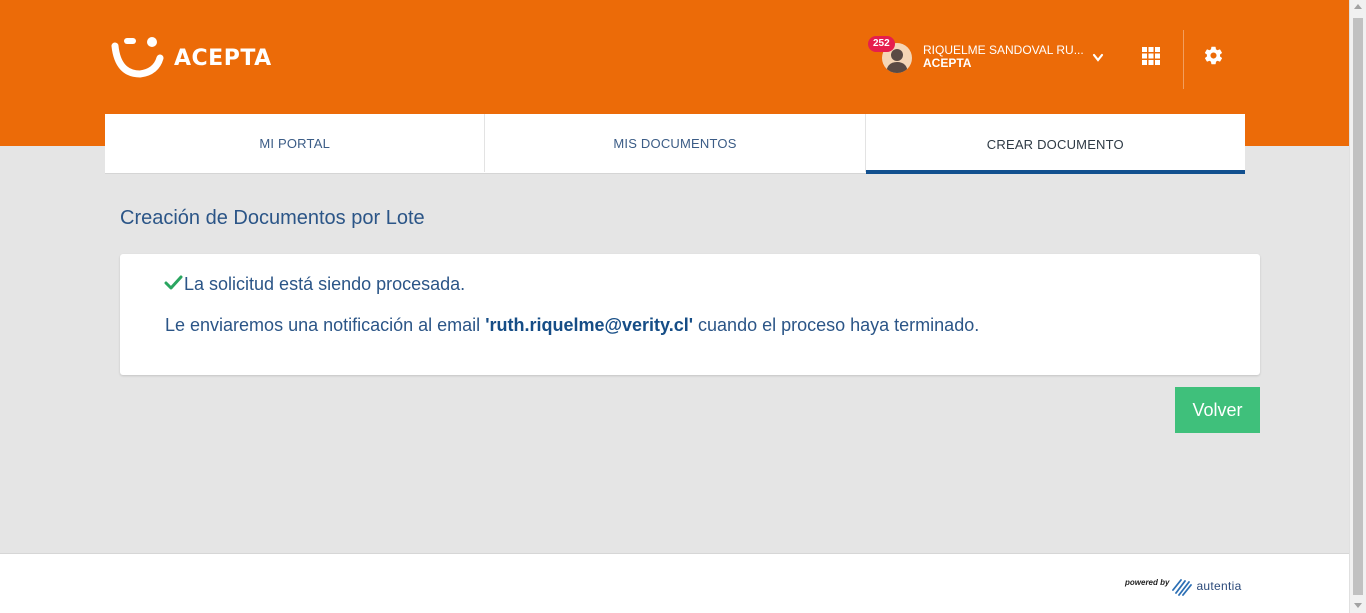 The width and height of the screenshot is (1366, 613). Describe the element at coordinates (1217, 410) in the screenshot. I see `back-button: Volver` at that location.